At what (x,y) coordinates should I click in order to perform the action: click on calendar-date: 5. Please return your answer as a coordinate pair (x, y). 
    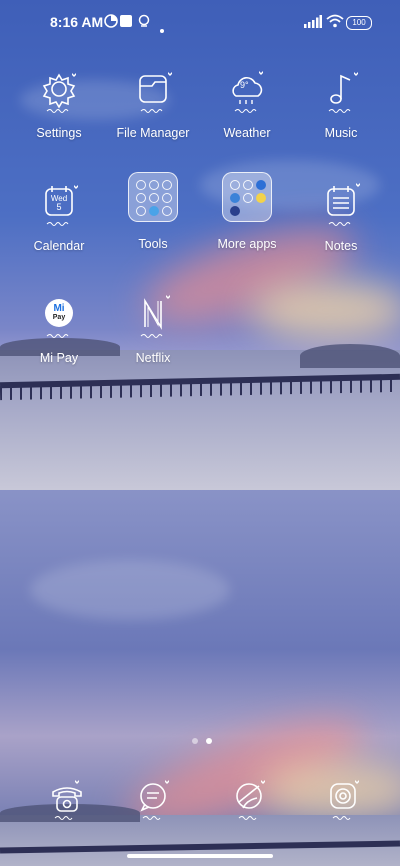
    Looking at the image, I should click on (59, 207).